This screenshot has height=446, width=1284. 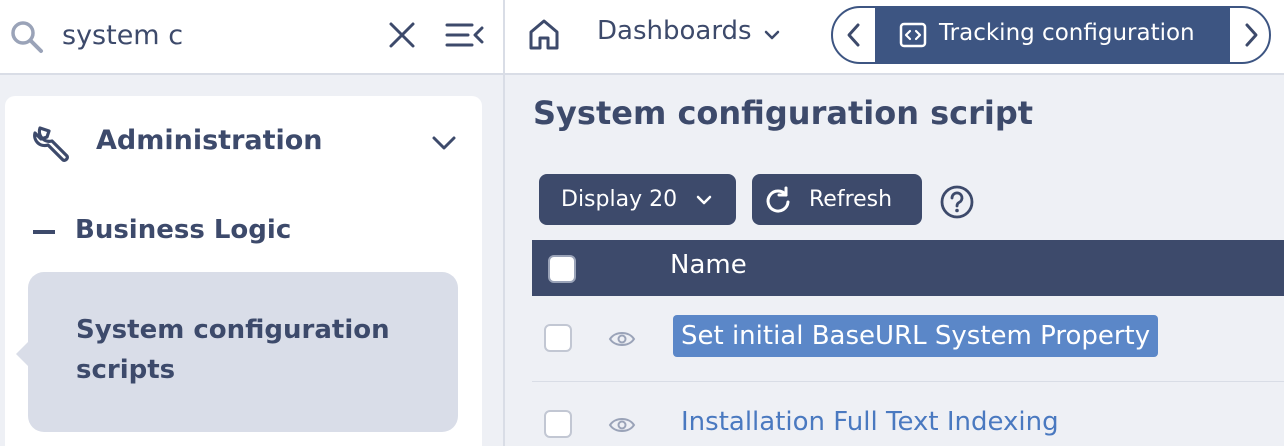 I want to click on row-name-link: Set initial BaseURL System Property, so click(x=916, y=336).